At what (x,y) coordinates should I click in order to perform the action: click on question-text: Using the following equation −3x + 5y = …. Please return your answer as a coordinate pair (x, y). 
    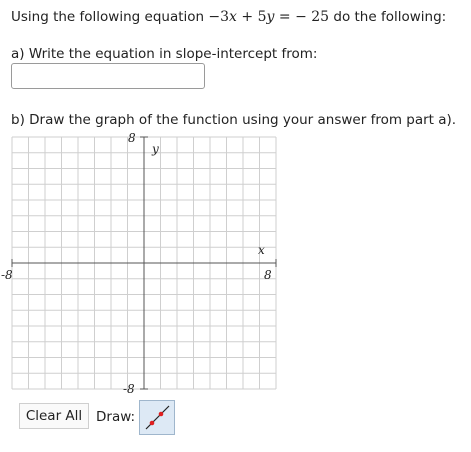
    Looking at the image, I should click on (228, 17).